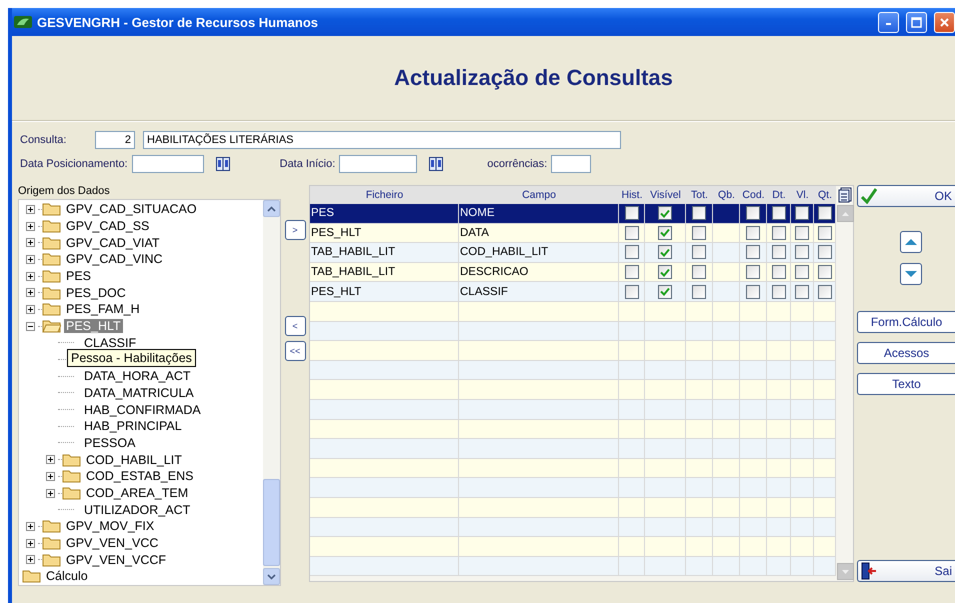 The image size is (955, 603). Describe the element at coordinates (944, 22) in the screenshot. I see `close-button` at that location.